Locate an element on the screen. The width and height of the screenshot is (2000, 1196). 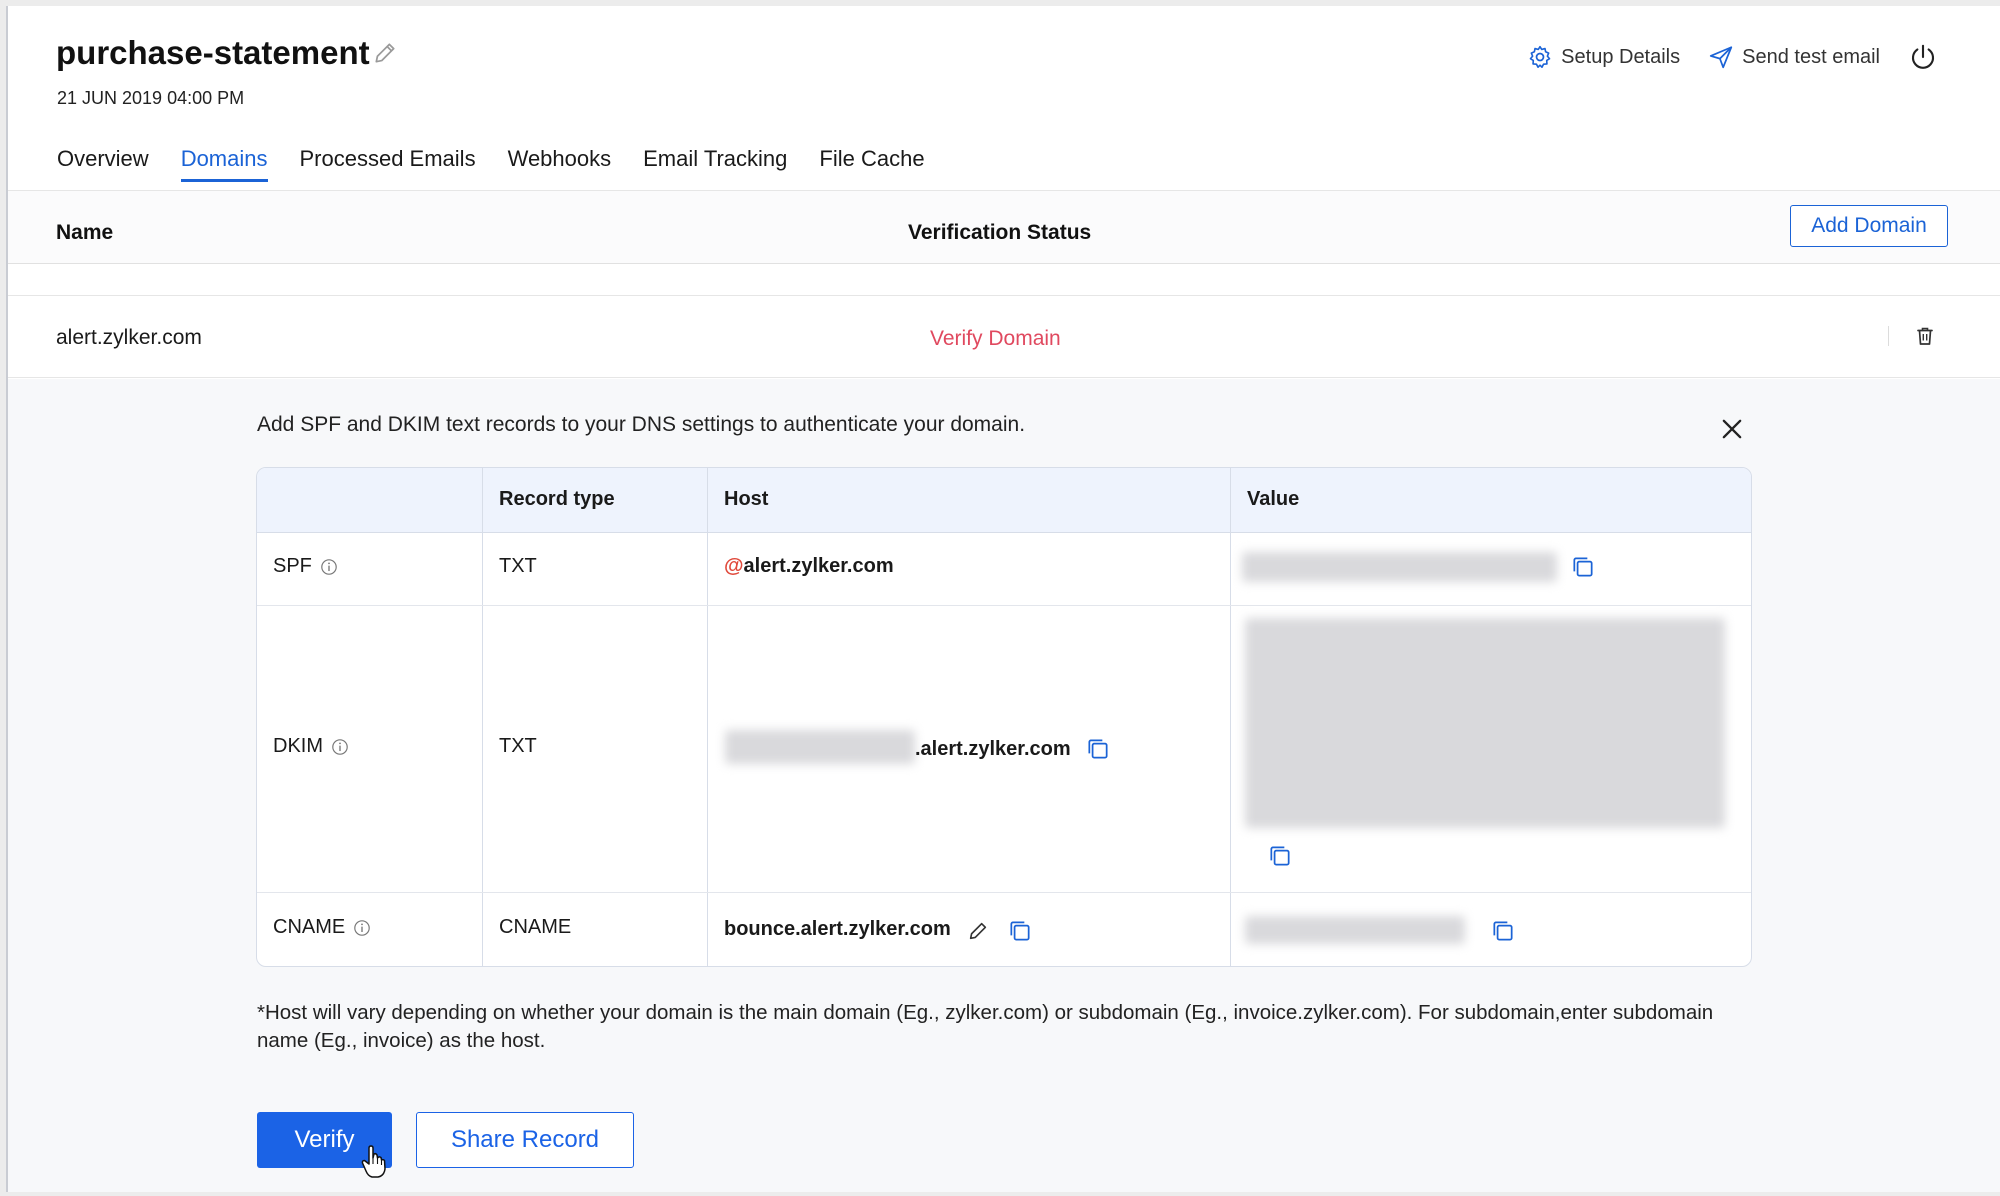
send-test-email-button: Send test email is located at coordinates (1794, 57).